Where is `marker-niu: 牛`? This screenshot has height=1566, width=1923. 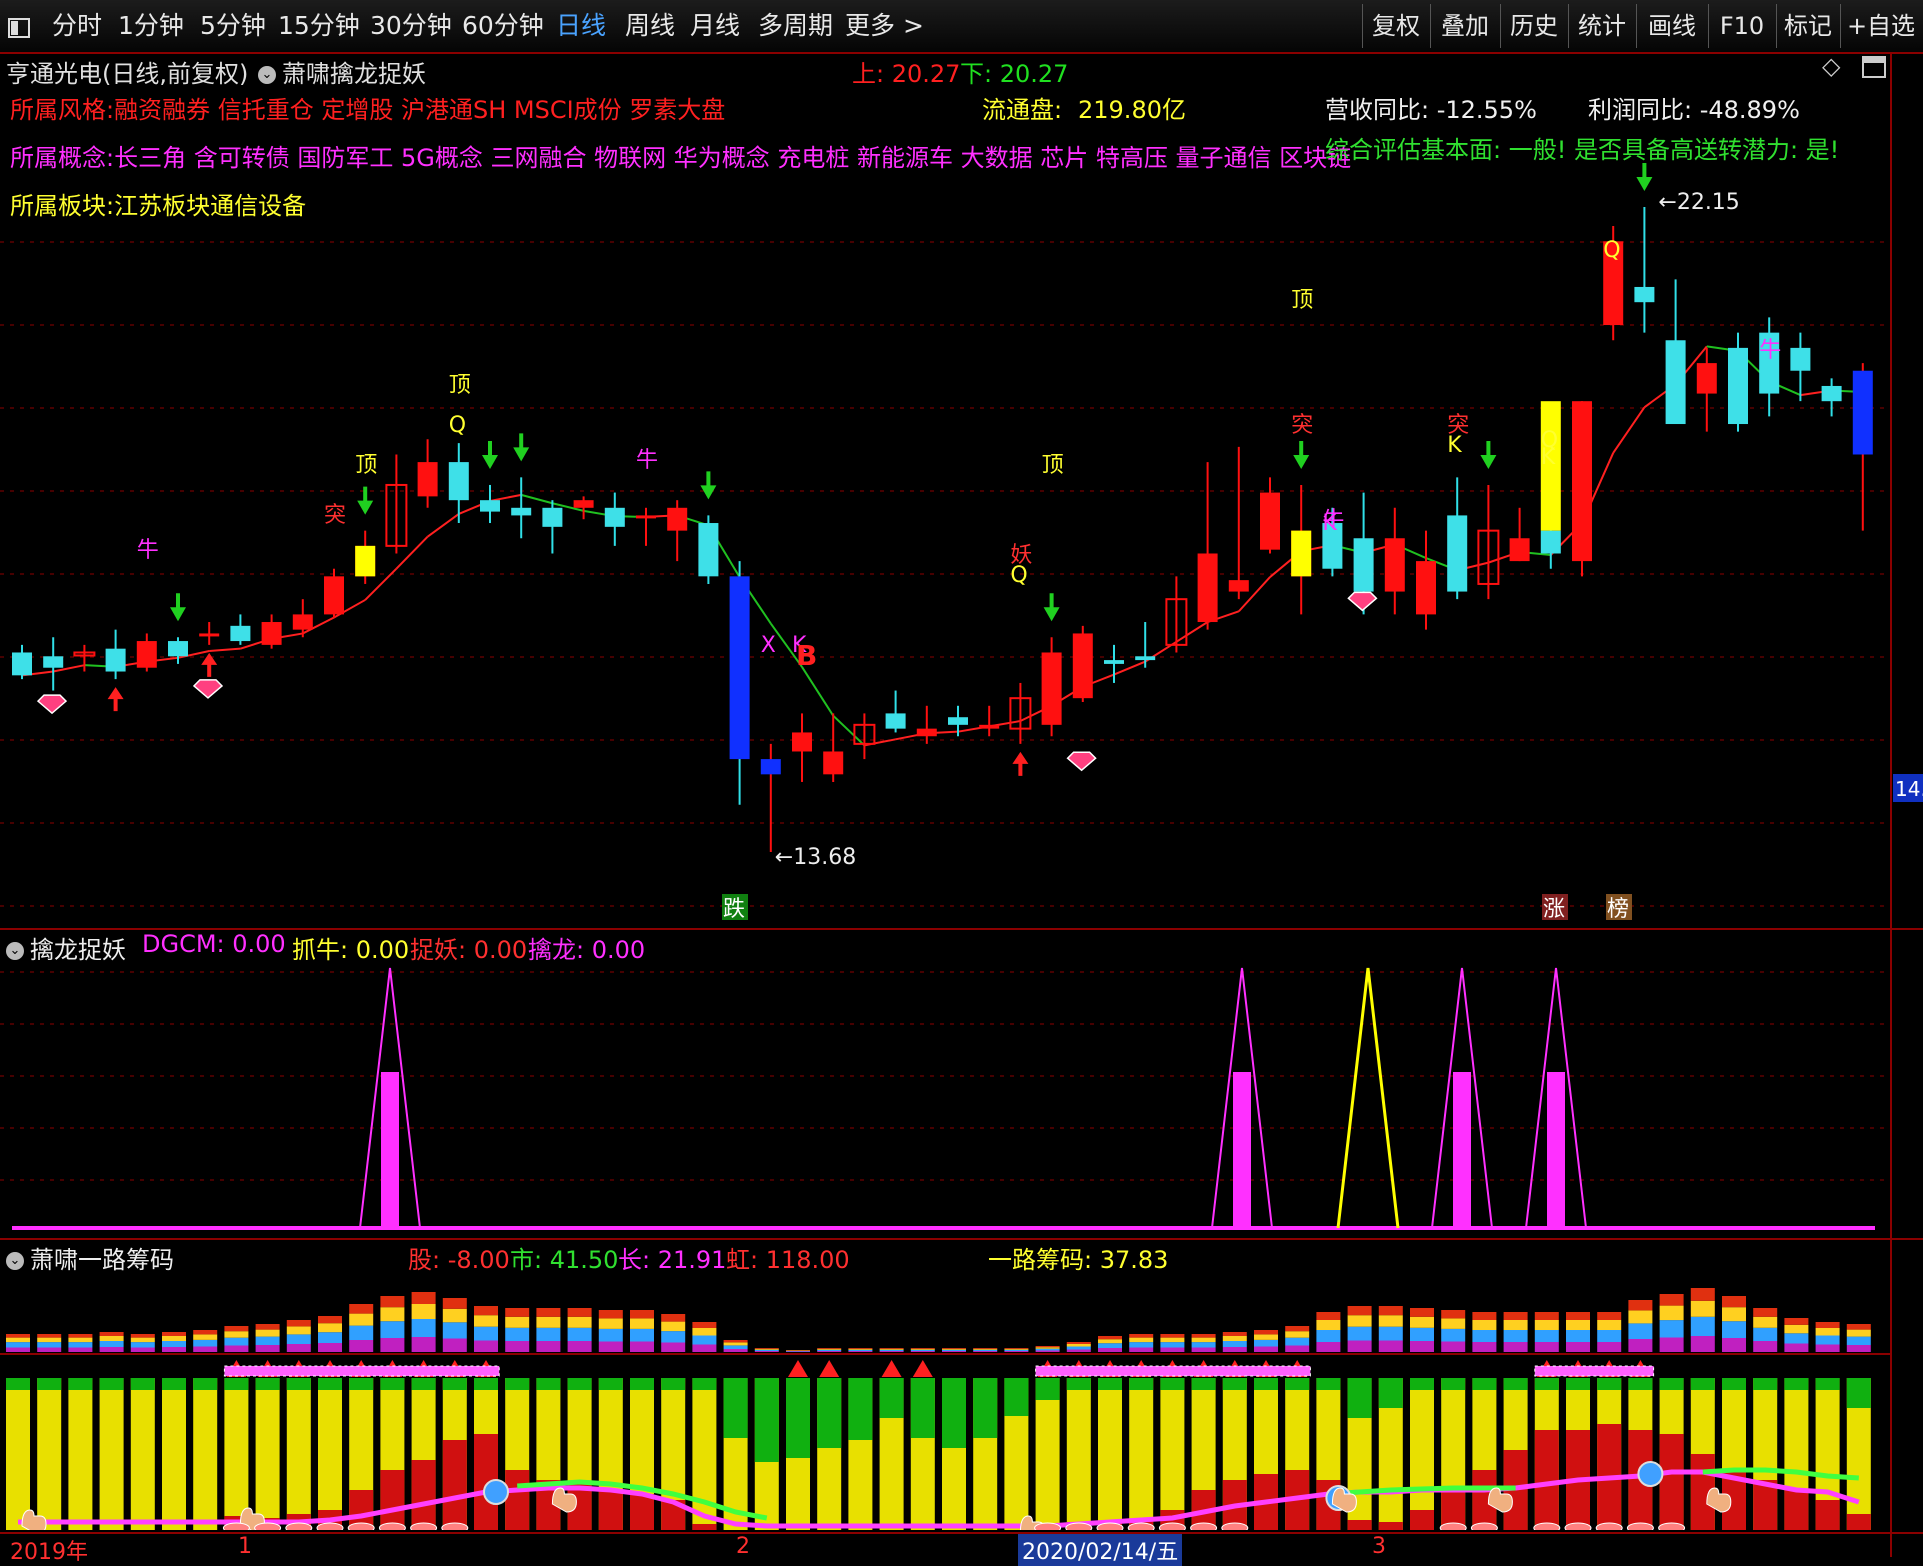 marker-niu: 牛 is located at coordinates (1770, 350).